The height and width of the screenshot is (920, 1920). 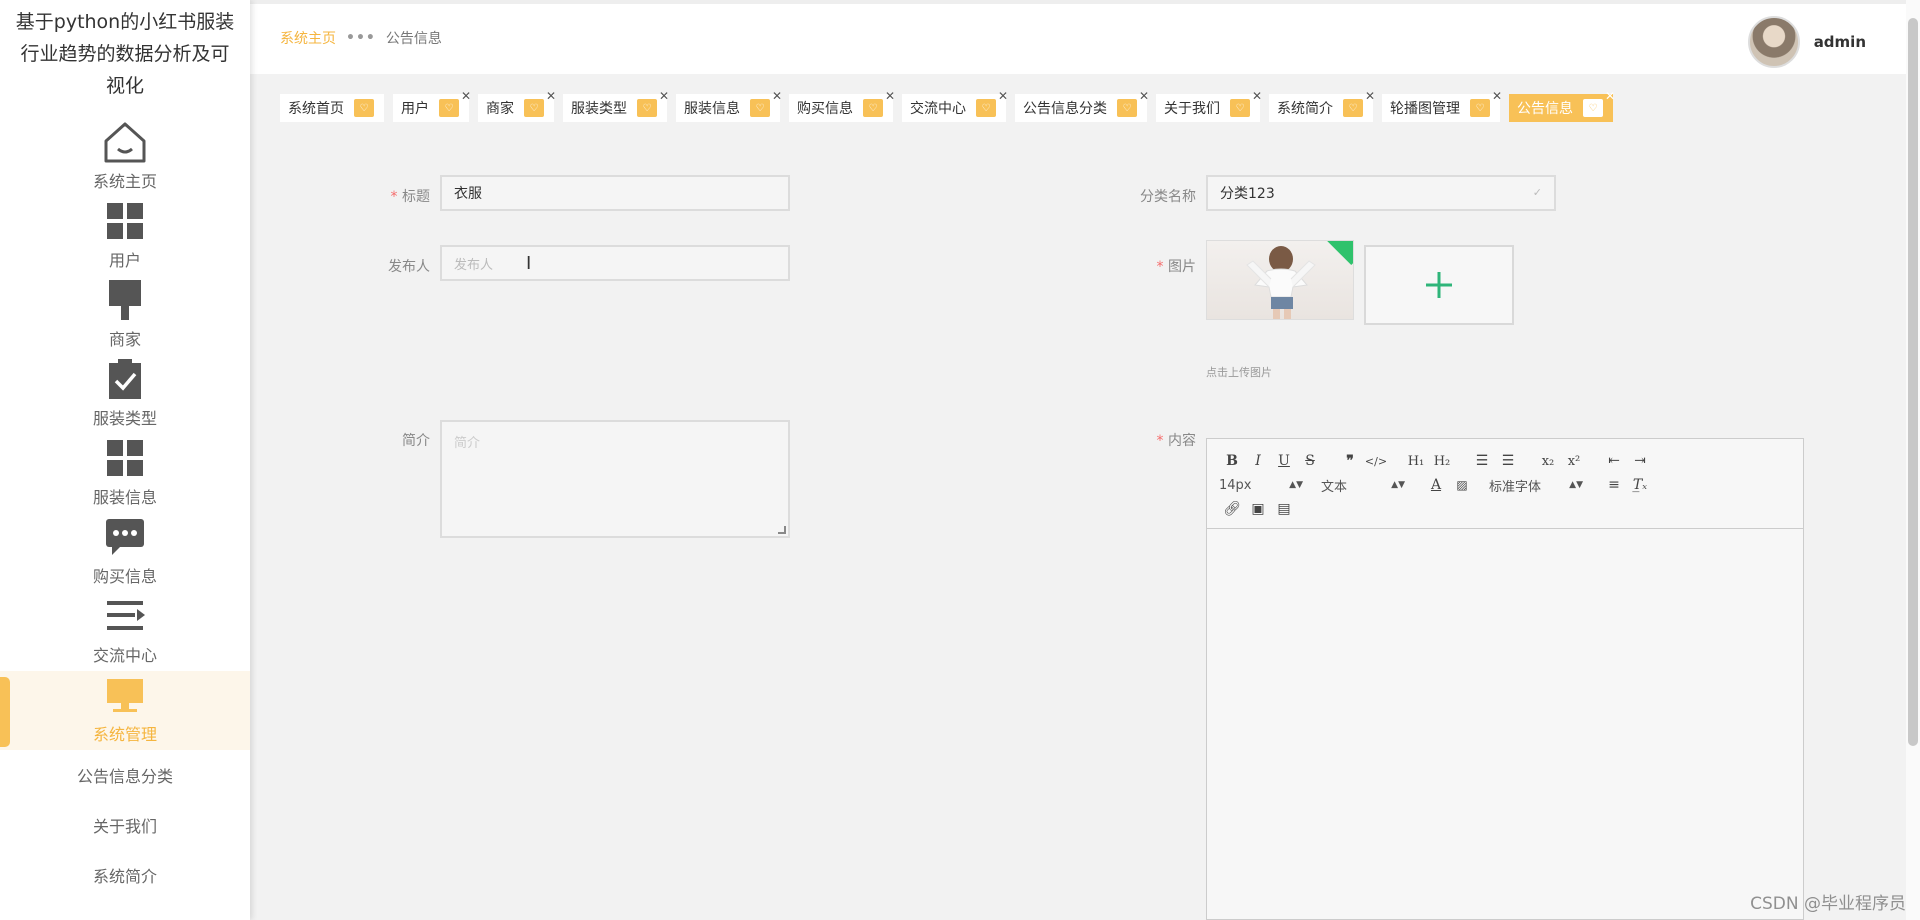 What do you see at coordinates (615, 479) in the screenshot?
I see `intro-textarea: 简介` at bounding box center [615, 479].